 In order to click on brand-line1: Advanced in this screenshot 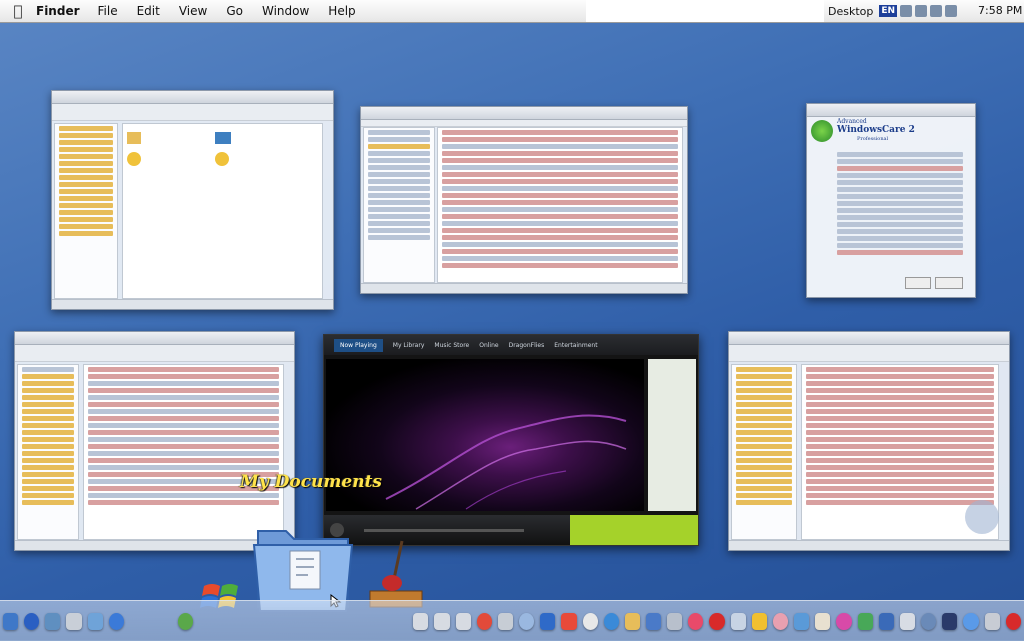, I will do `click(852, 121)`.